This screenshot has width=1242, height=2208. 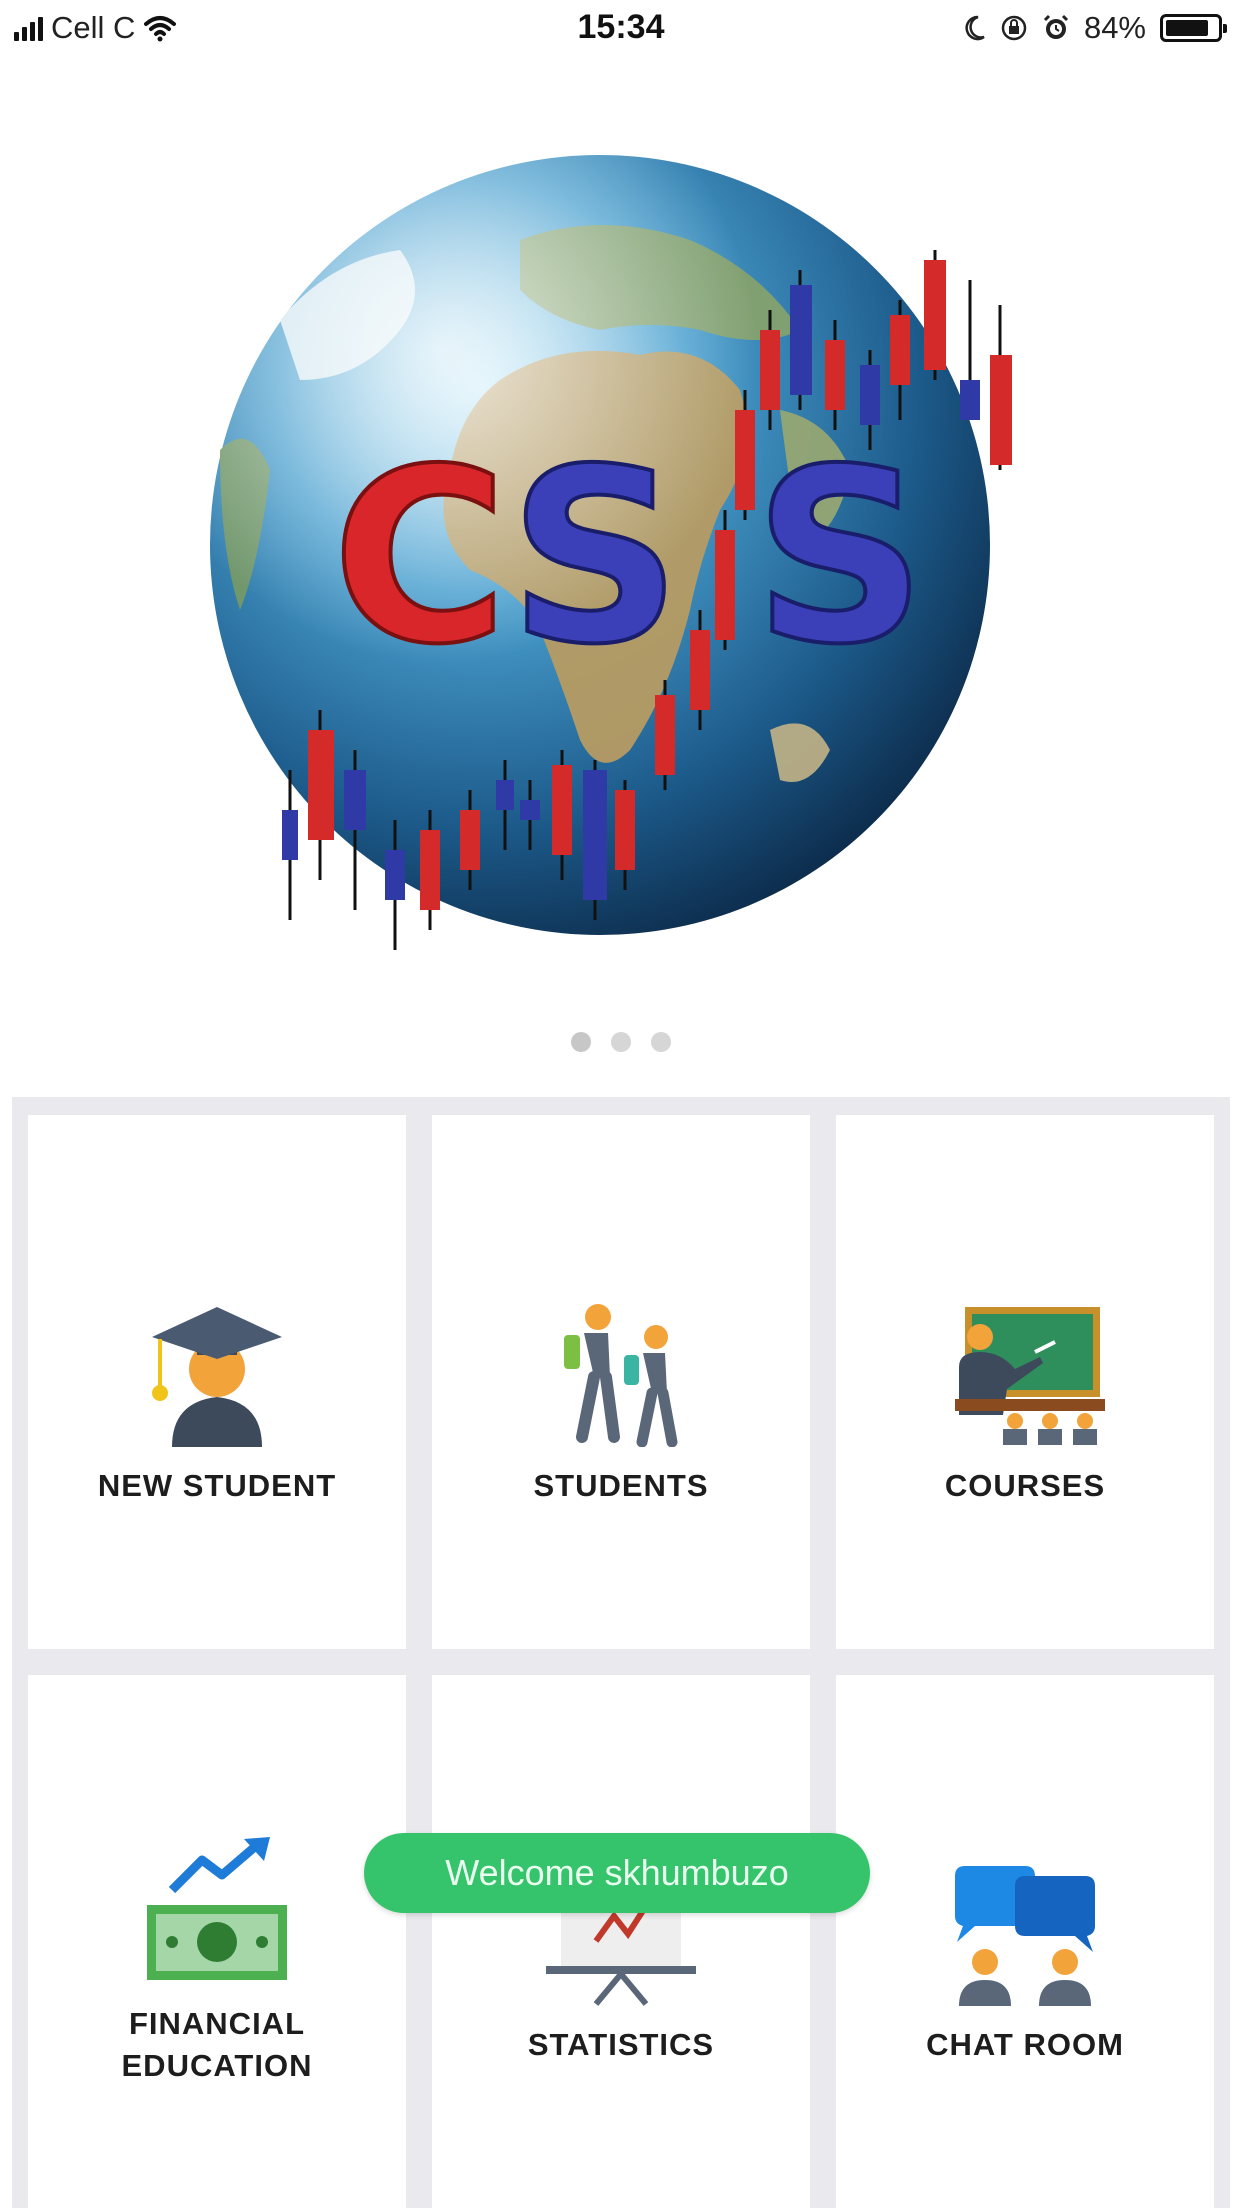 What do you see at coordinates (1025, 1931) in the screenshot?
I see `chat-room-icon` at bounding box center [1025, 1931].